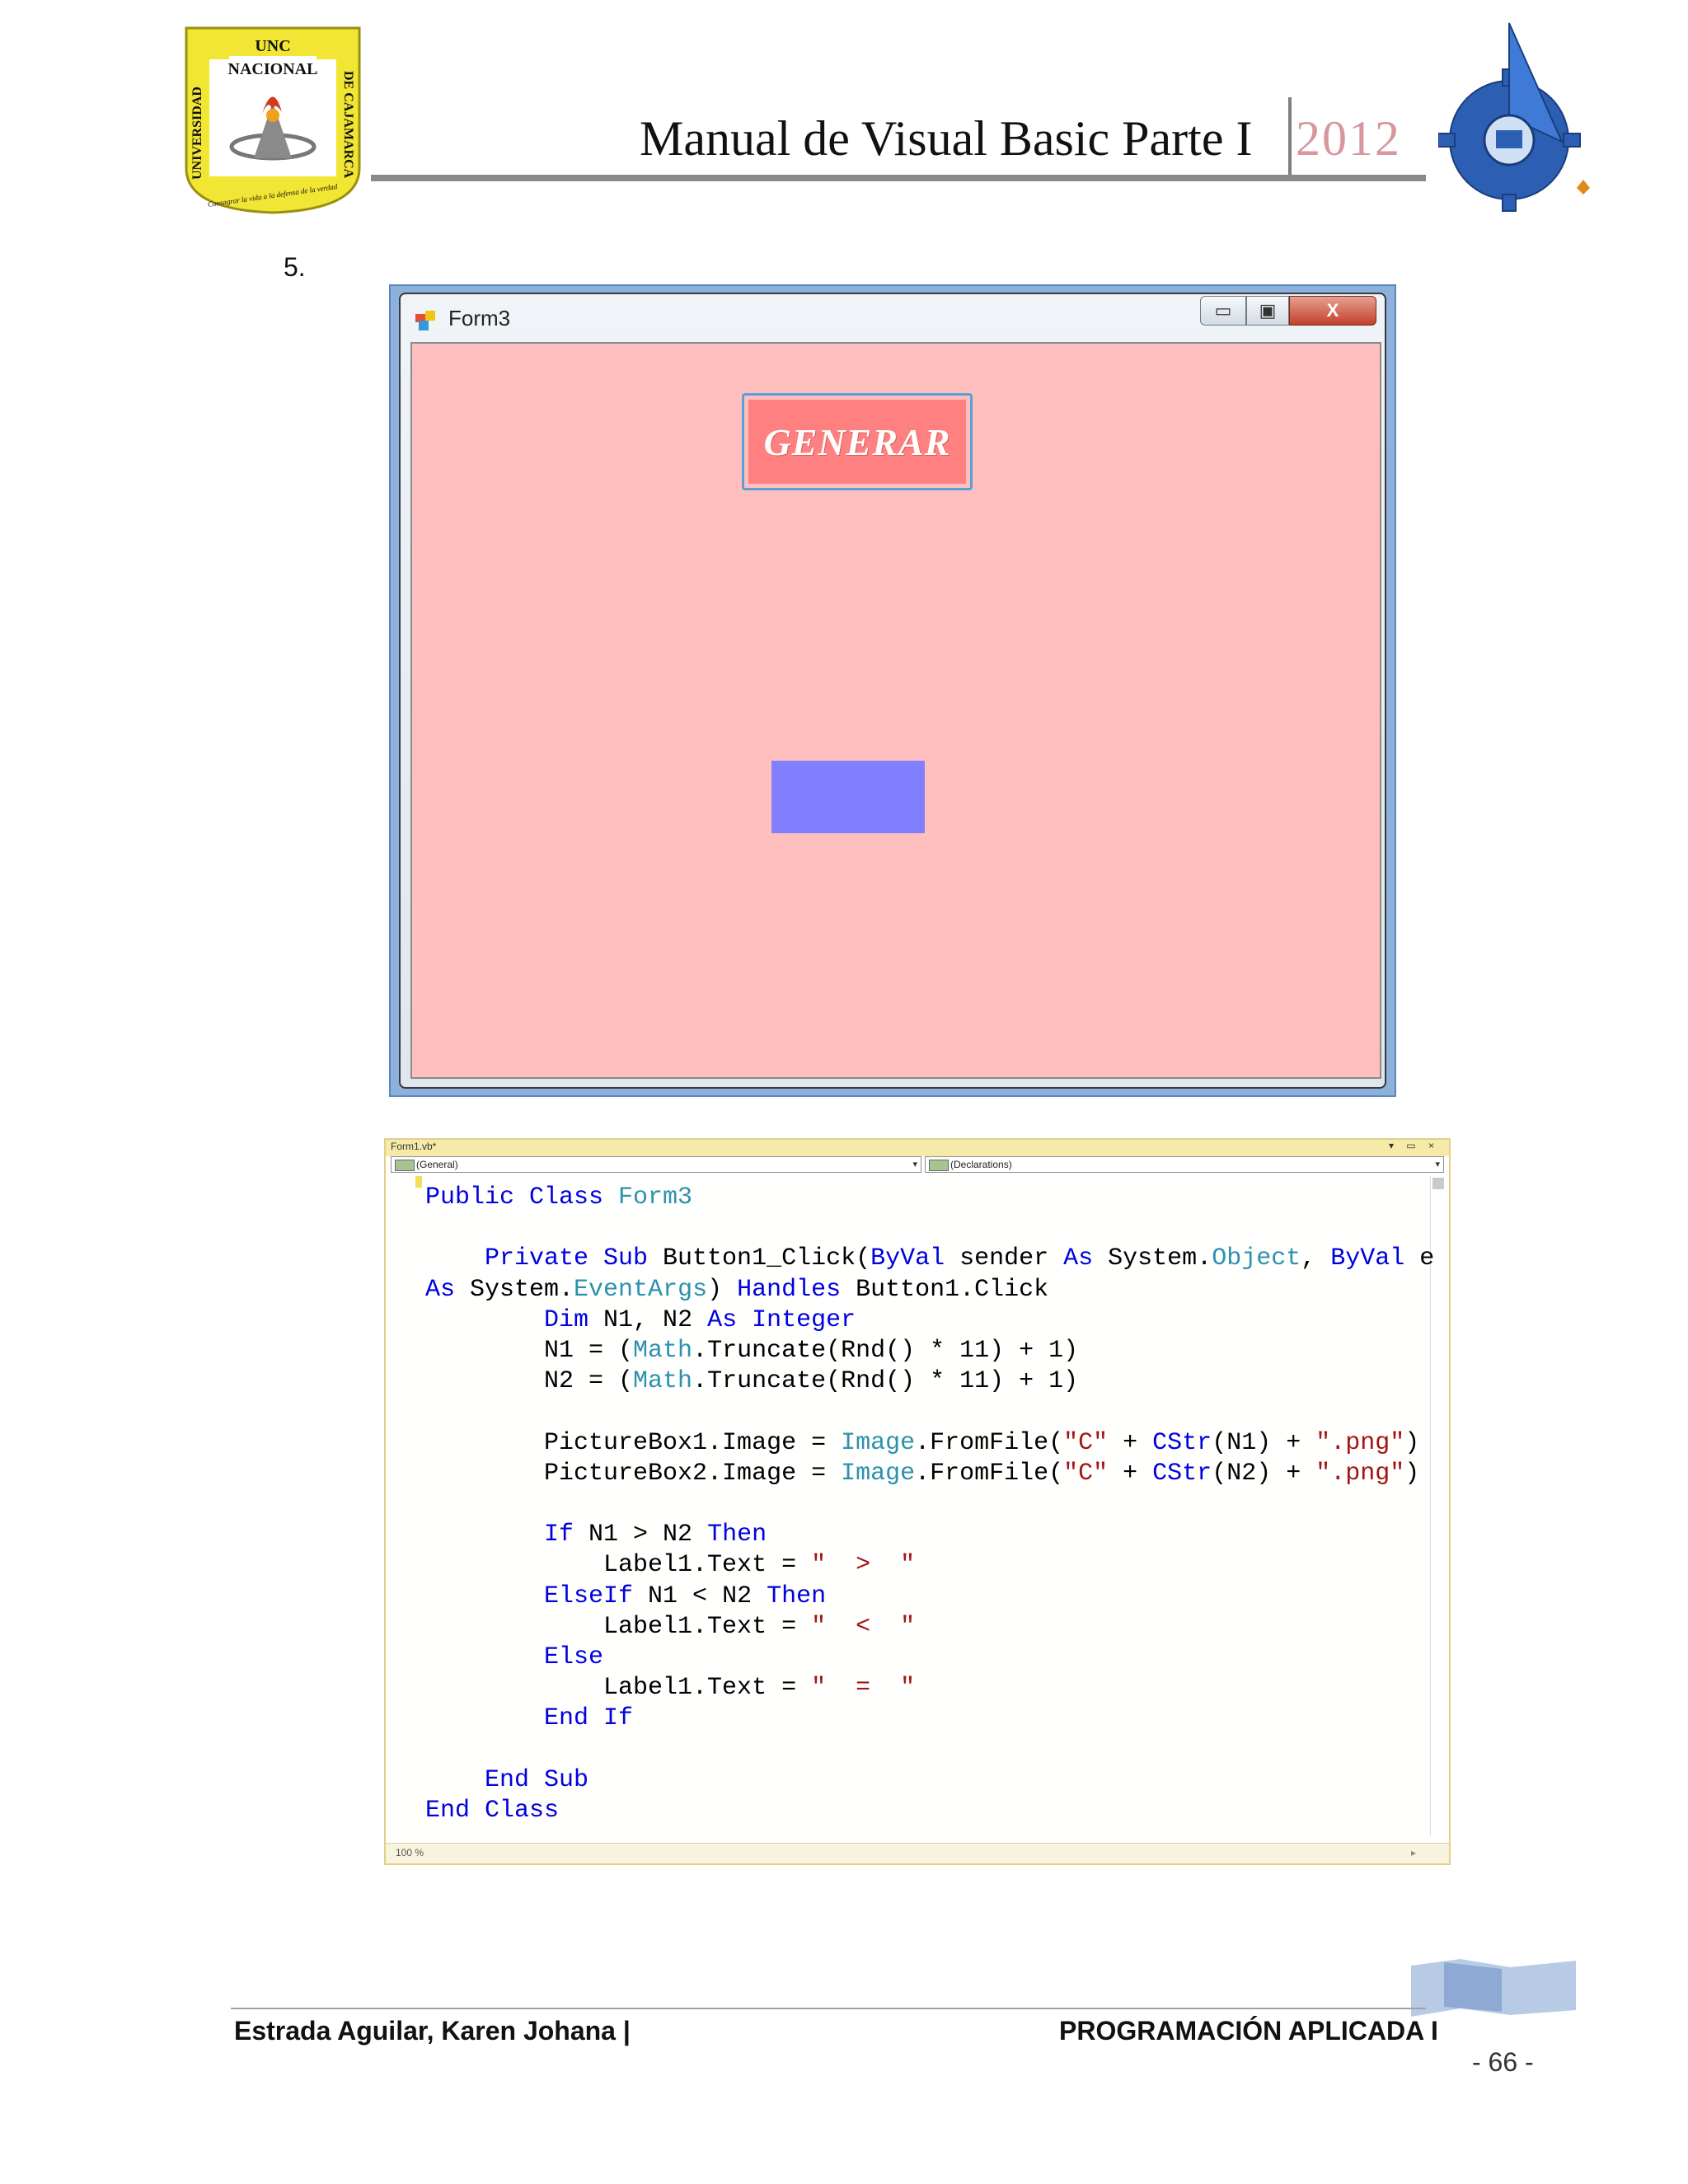 The height and width of the screenshot is (2184, 1688). What do you see at coordinates (272, 46) in the screenshot?
I see `logo-top-text: UNC` at bounding box center [272, 46].